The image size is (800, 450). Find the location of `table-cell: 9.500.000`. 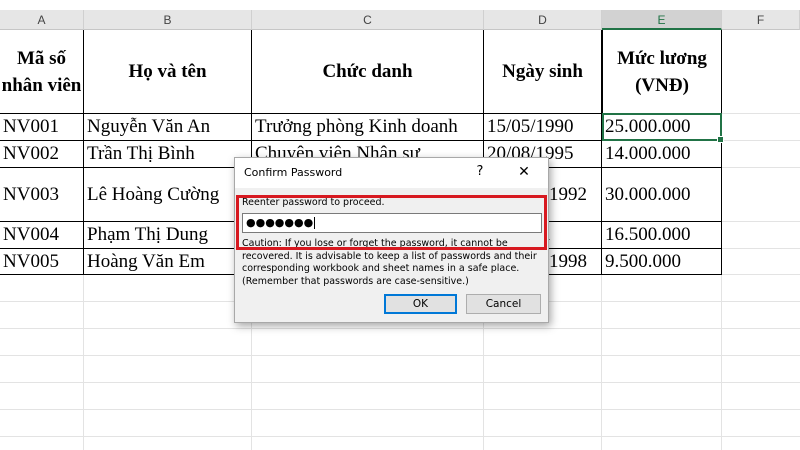

table-cell: 9.500.000 is located at coordinates (662, 262).